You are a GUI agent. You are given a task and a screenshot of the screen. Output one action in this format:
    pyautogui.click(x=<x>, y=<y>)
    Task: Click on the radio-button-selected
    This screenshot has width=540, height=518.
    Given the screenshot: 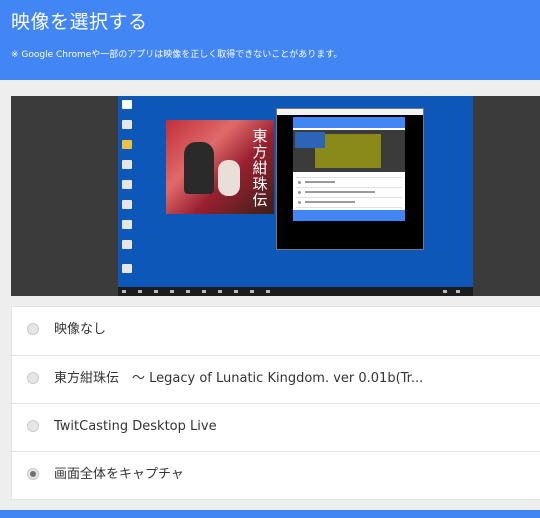 What is the action you would take?
    pyautogui.click(x=33, y=474)
    